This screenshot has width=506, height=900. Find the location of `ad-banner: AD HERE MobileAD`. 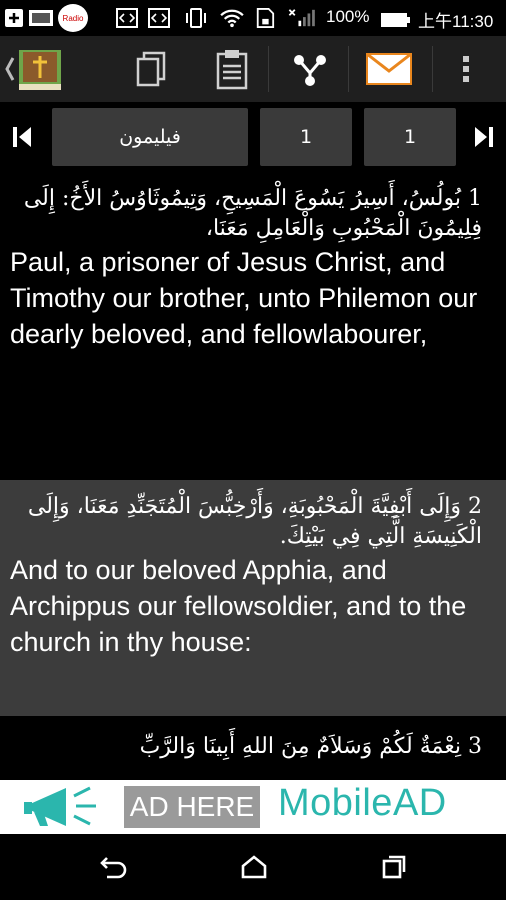

ad-banner: AD HERE MobileAD is located at coordinates (253, 807).